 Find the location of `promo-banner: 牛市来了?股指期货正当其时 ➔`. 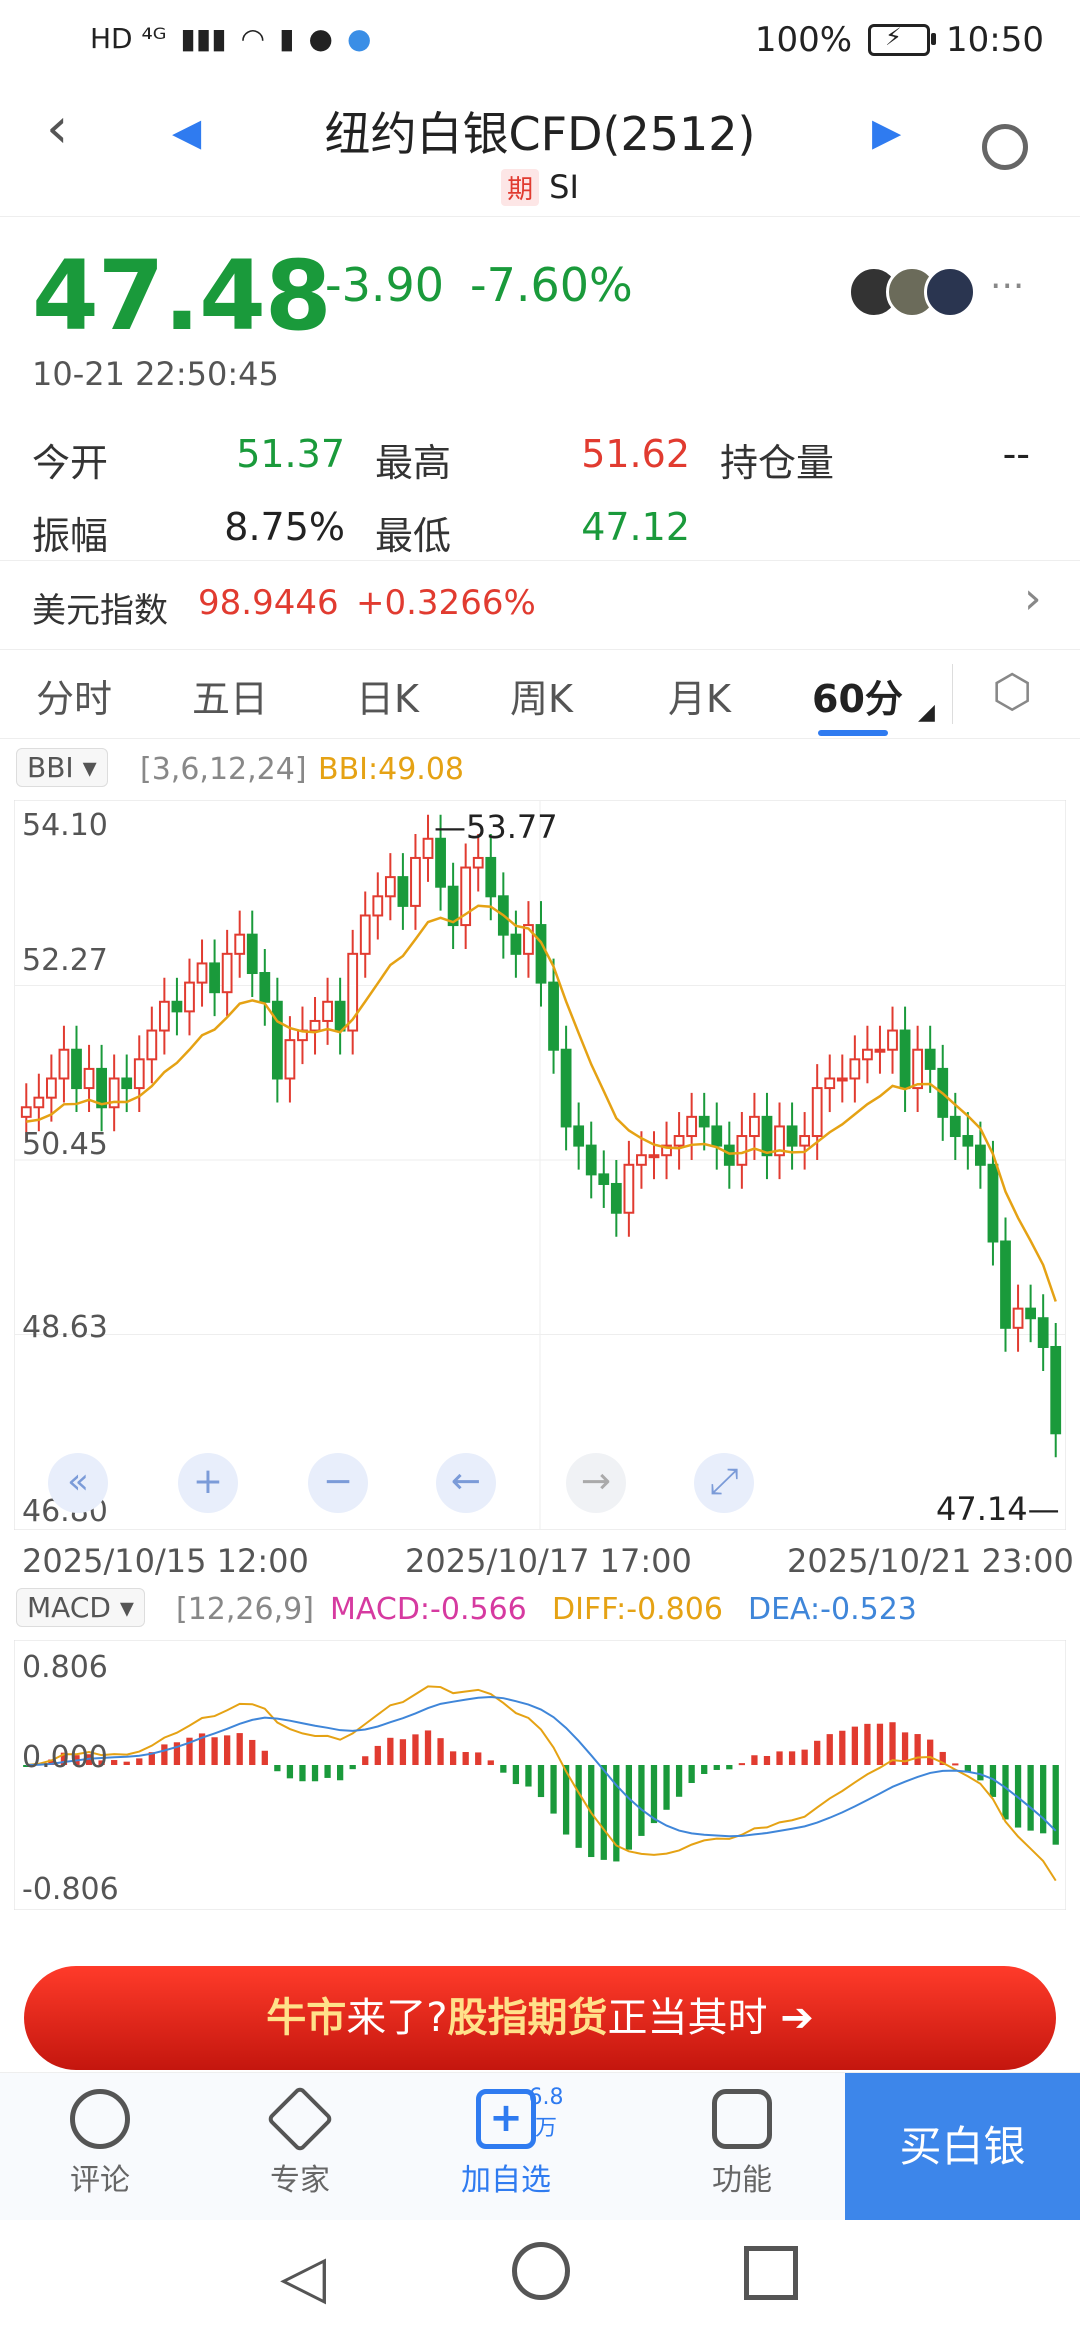

promo-banner: 牛市来了?股指期货正当其时 ➔ is located at coordinates (540, 2018).